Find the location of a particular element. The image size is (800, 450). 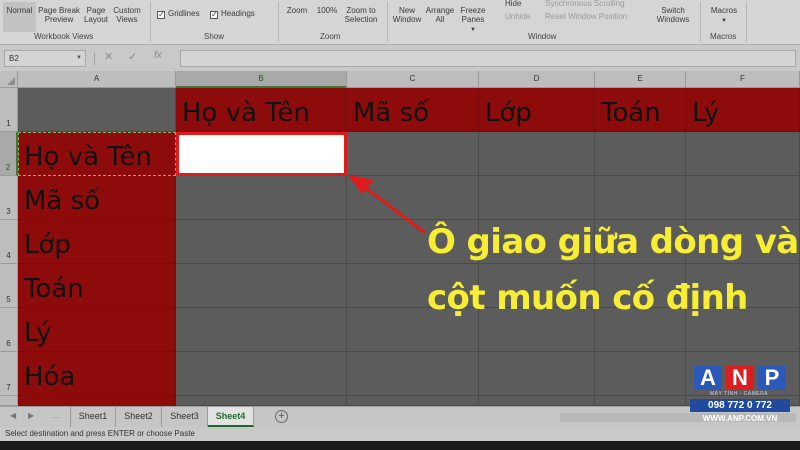

sheet-tab-bar: ◀ ▶ … Sheet1 Sheet2 Sheet3 Sheet4 + is located at coordinates (400, 416).